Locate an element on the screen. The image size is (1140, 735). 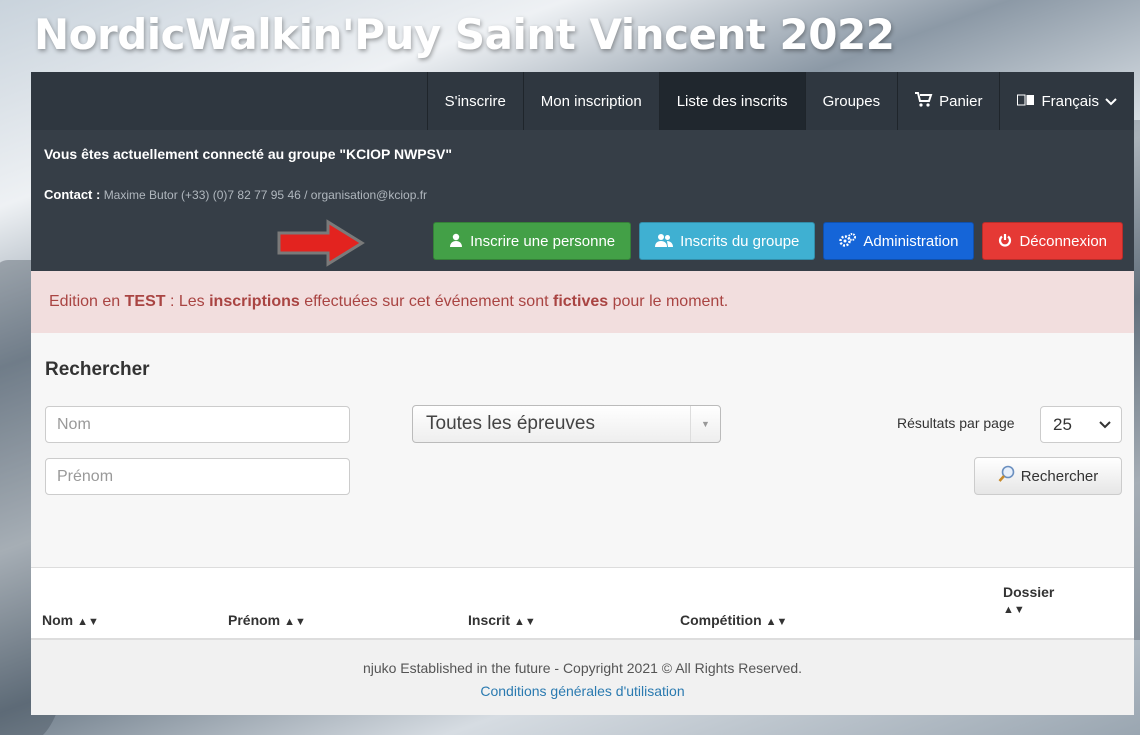
firstname-input-placeholder: Prénom is located at coordinates (85, 476).